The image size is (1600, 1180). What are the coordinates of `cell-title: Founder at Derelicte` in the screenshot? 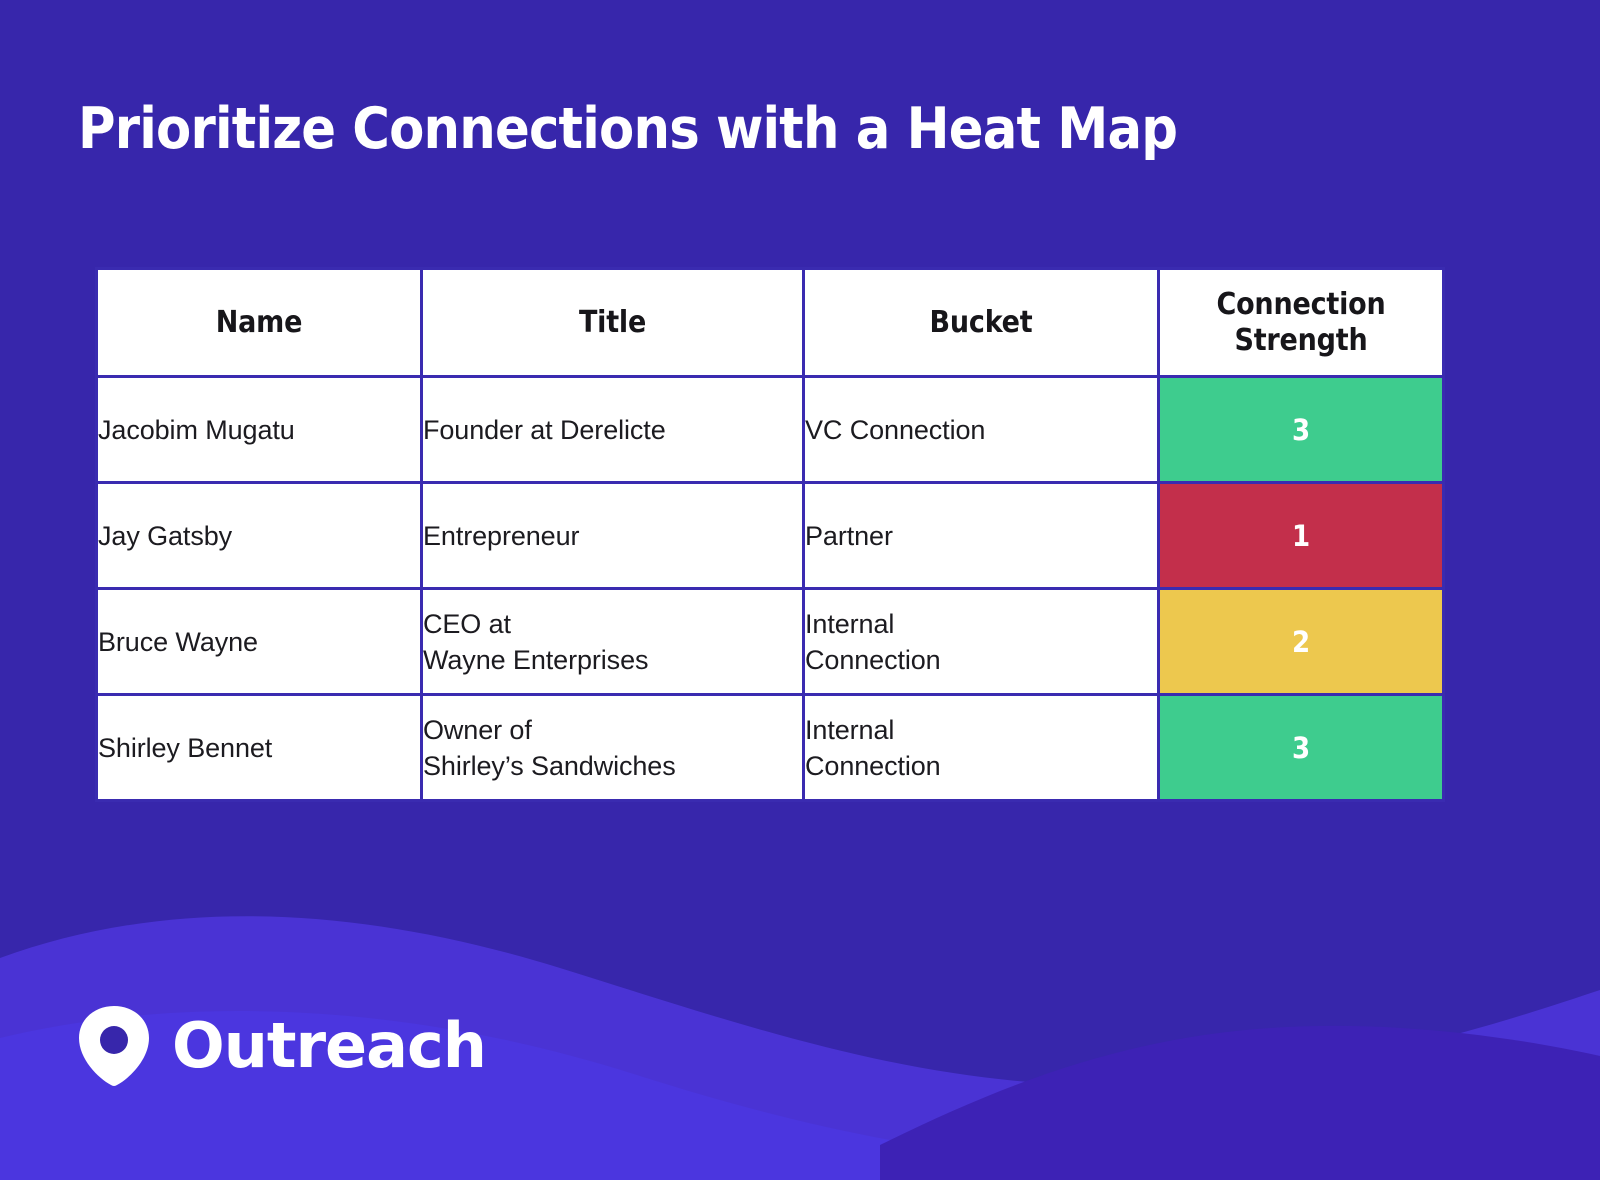 It's located at (612, 429).